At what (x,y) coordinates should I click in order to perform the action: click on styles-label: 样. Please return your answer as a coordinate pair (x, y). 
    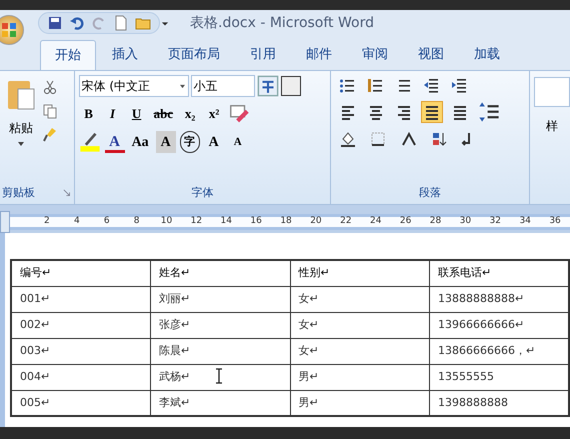
    Looking at the image, I should click on (552, 126).